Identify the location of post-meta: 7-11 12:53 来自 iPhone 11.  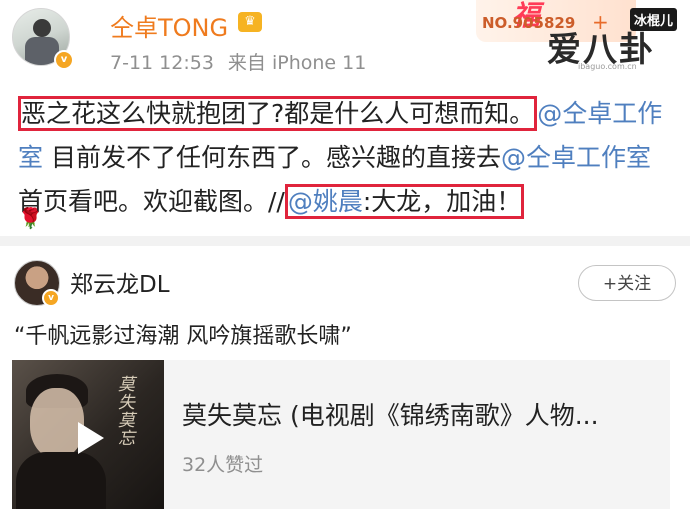
(238, 61).